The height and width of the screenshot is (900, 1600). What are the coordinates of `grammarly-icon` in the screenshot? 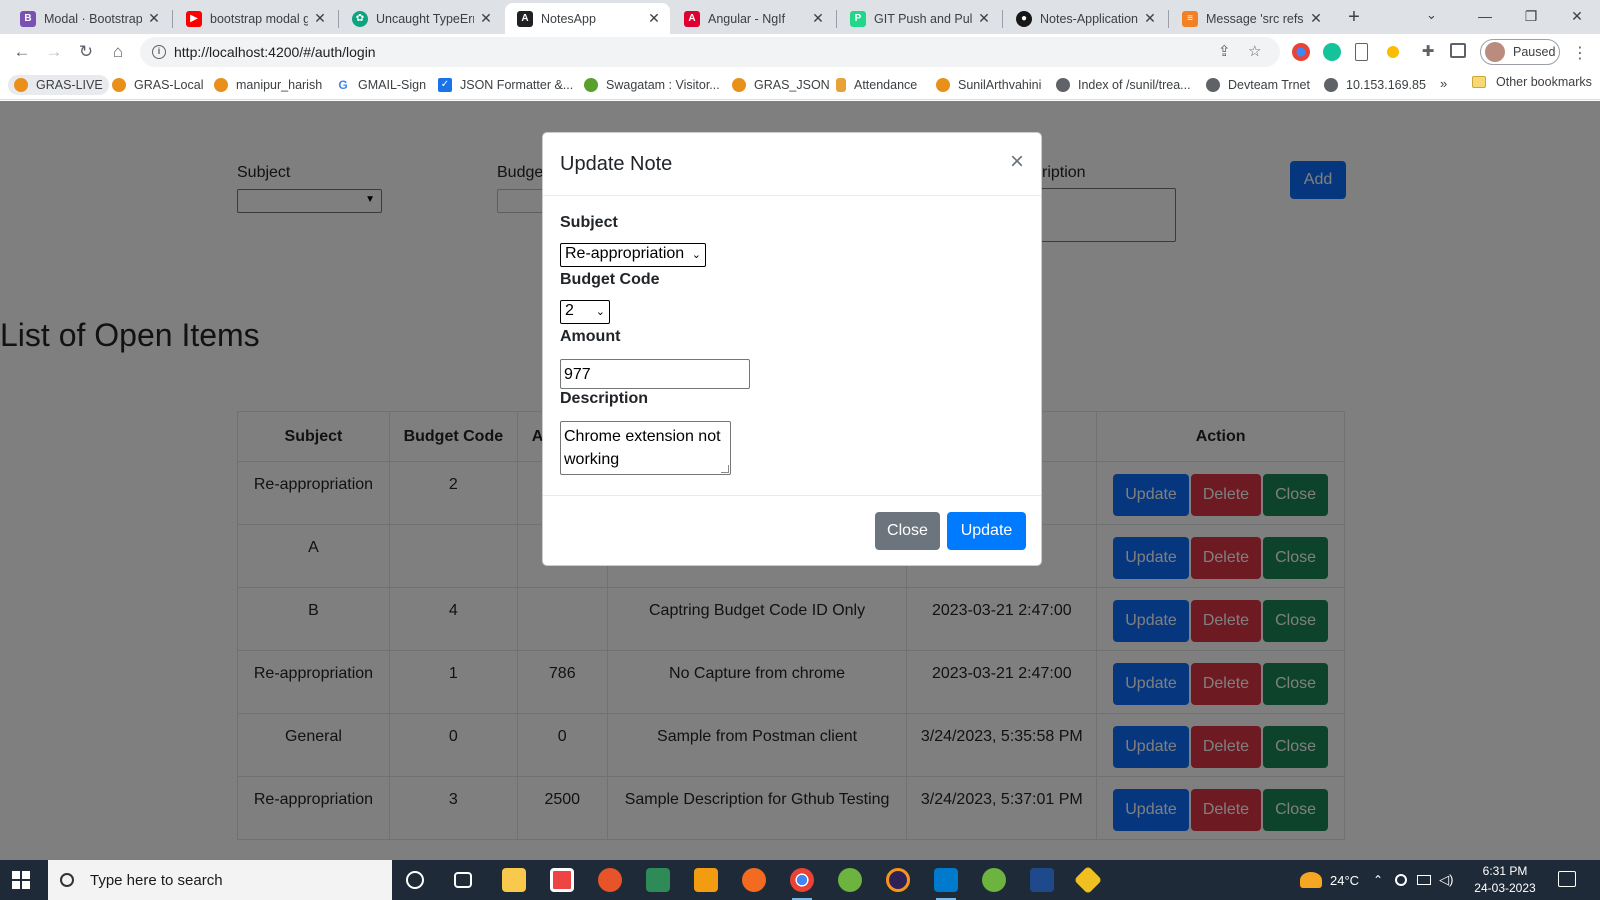 It's located at (1332, 52).